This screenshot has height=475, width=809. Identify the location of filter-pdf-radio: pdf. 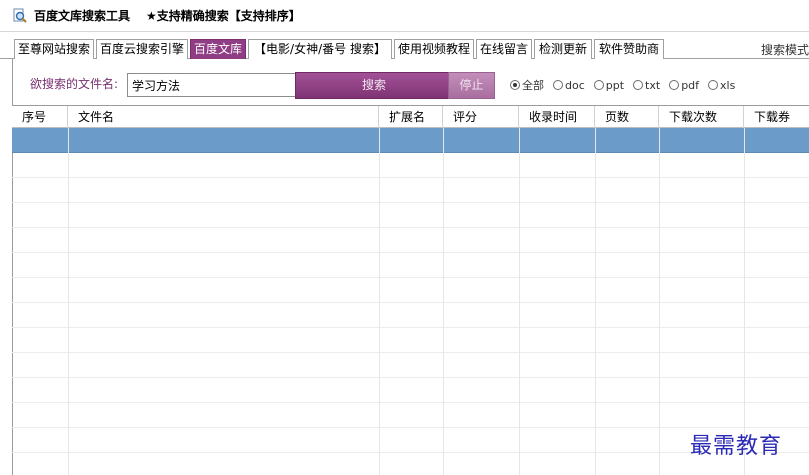
(684, 85).